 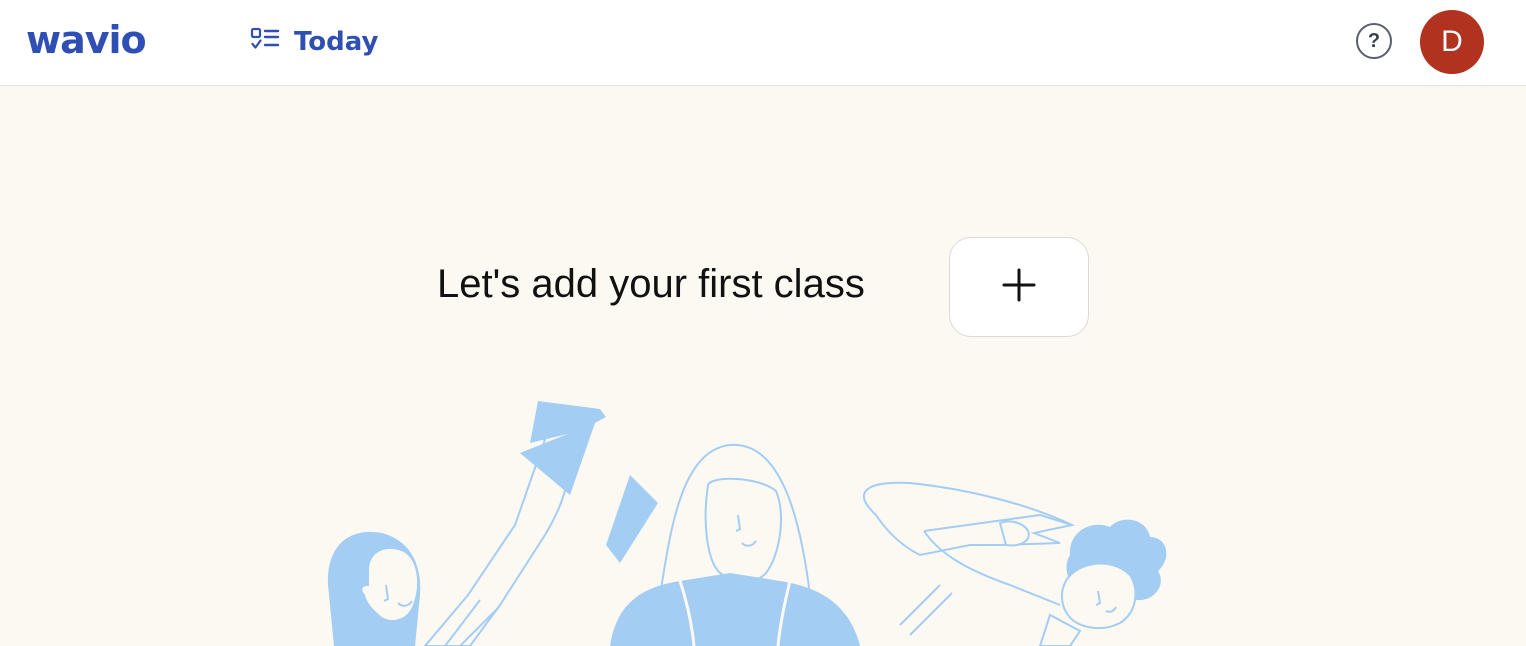 I want to click on nav-item-today: Today, so click(x=314, y=42).